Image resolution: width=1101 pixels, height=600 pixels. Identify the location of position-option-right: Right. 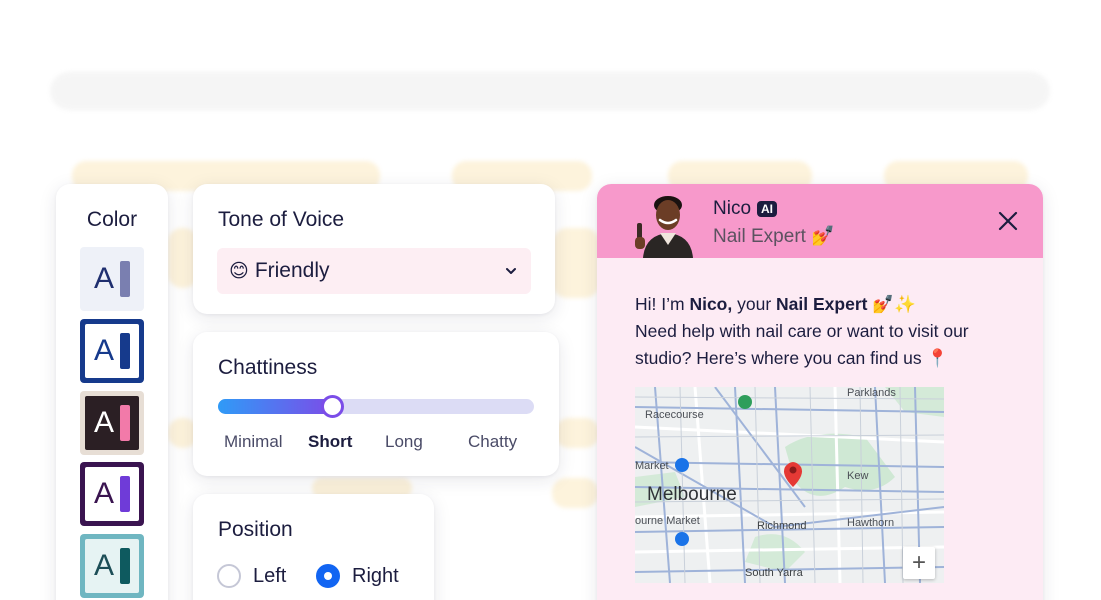
(357, 576).